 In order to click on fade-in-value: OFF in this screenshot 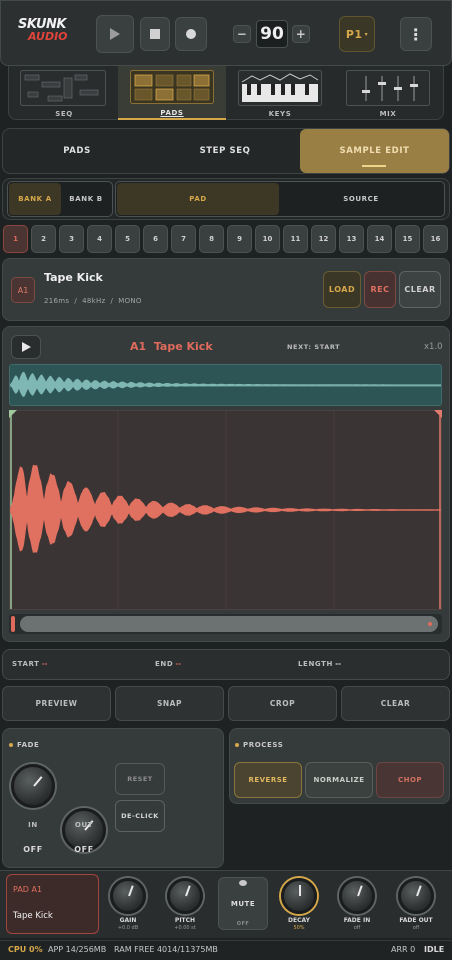, I will do `click(33, 849)`.